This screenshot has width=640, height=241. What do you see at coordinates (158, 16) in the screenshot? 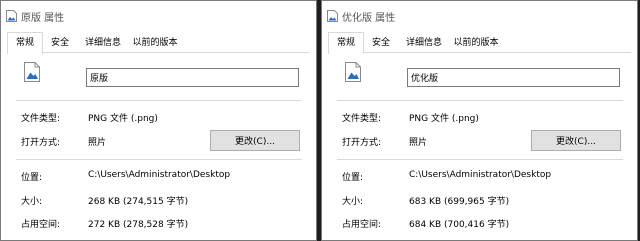
I see `title-bar: 原版 属性` at bounding box center [158, 16].